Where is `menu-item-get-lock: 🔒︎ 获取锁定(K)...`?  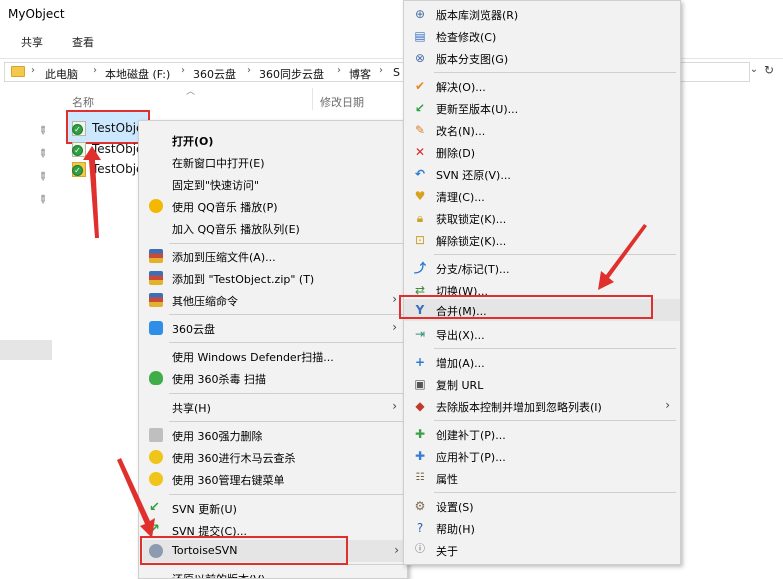
menu-item-get-lock: 🔒︎ 获取锁定(K)... is located at coordinates (542, 218).